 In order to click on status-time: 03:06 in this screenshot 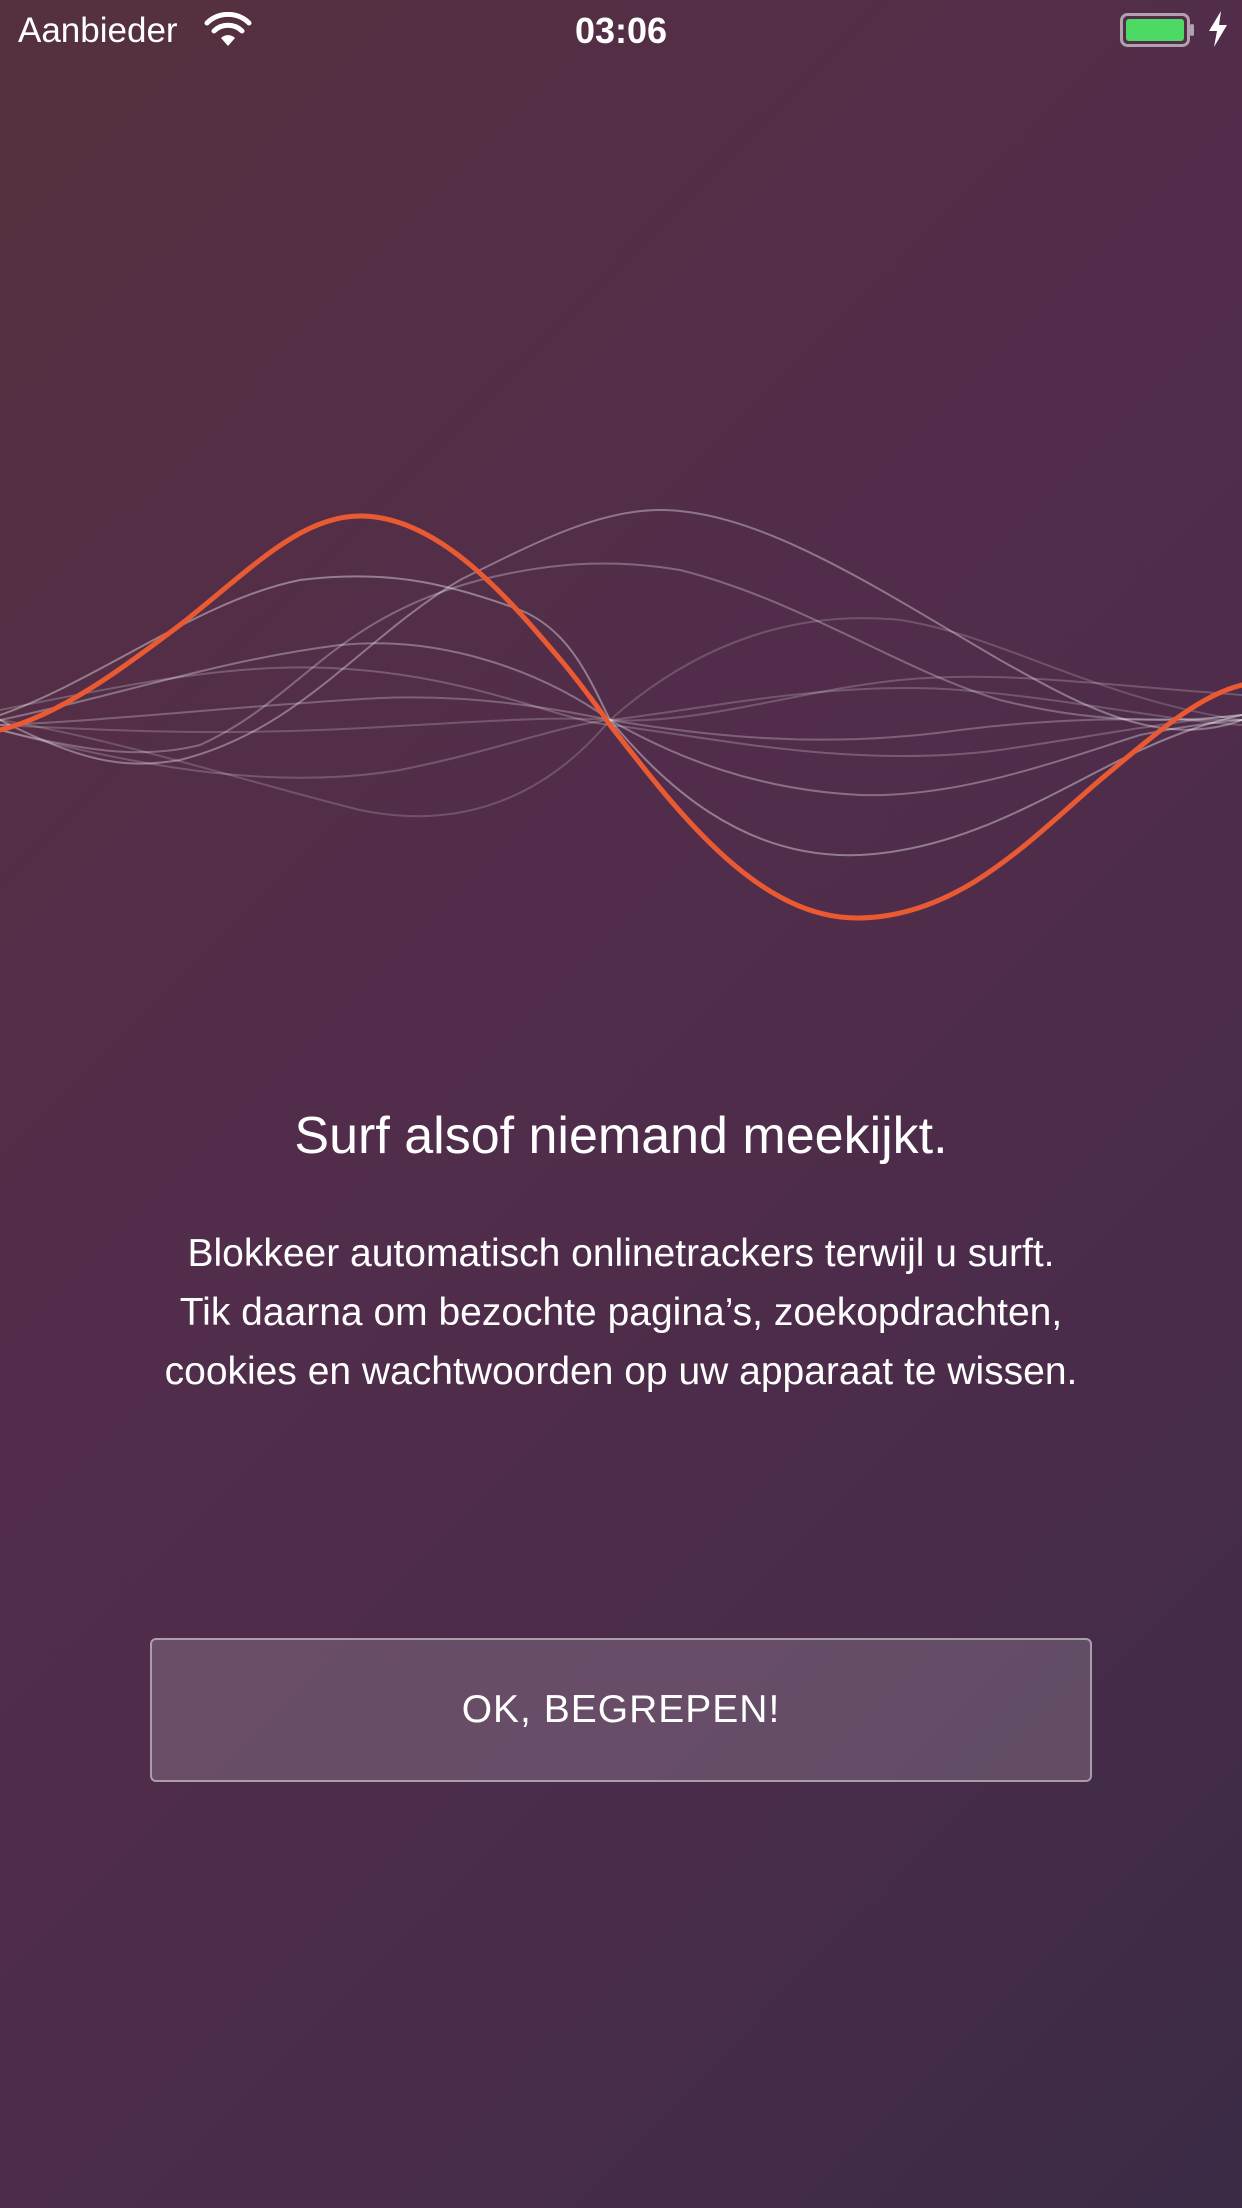, I will do `click(621, 30)`.